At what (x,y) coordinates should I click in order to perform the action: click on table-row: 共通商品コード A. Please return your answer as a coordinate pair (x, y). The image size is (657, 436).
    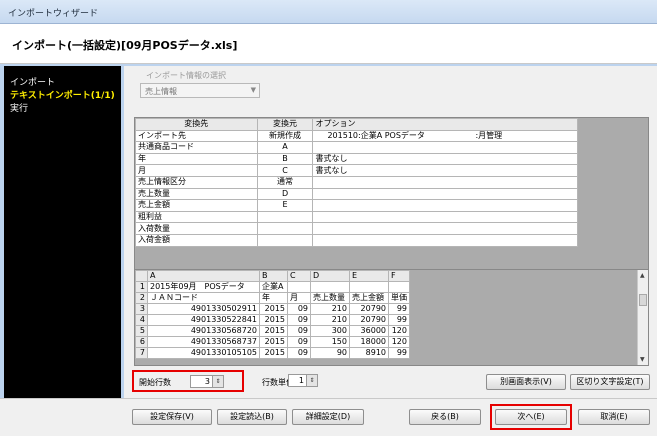
    Looking at the image, I should click on (356, 147).